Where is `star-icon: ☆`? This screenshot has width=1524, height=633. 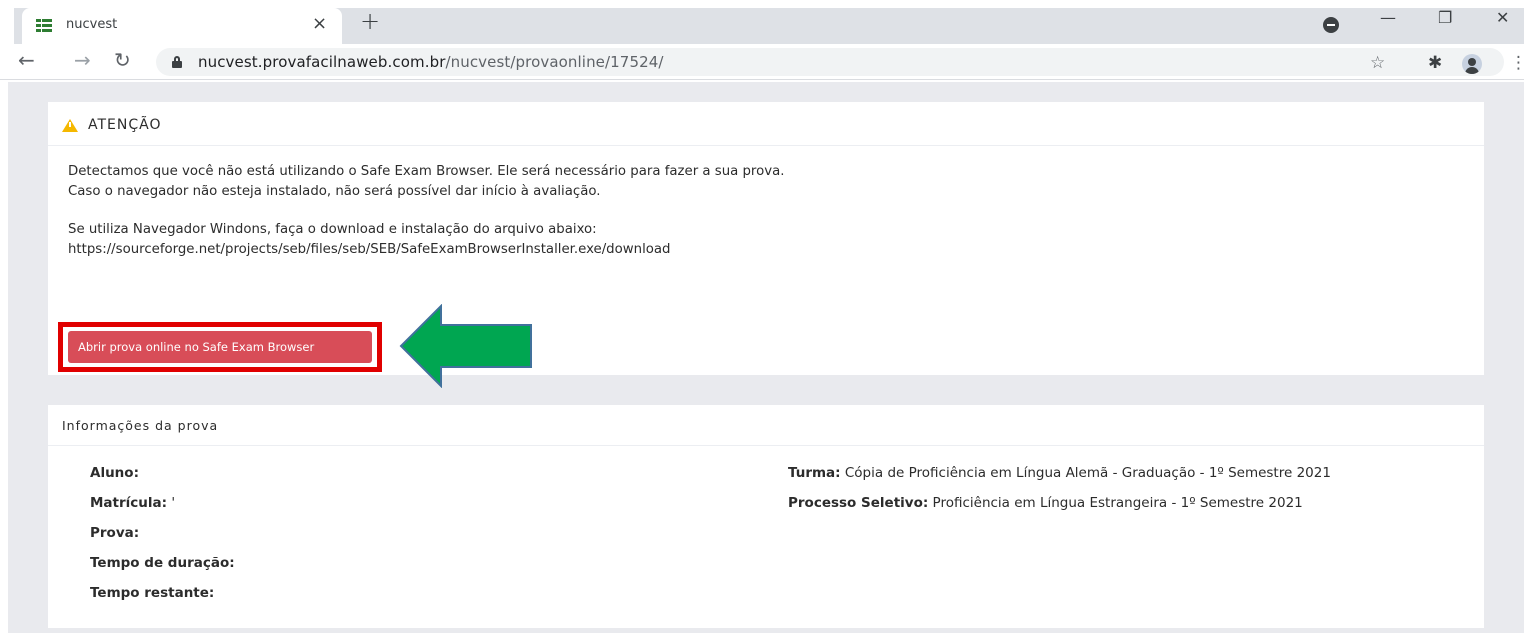
star-icon: ☆ is located at coordinates (1377, 63).